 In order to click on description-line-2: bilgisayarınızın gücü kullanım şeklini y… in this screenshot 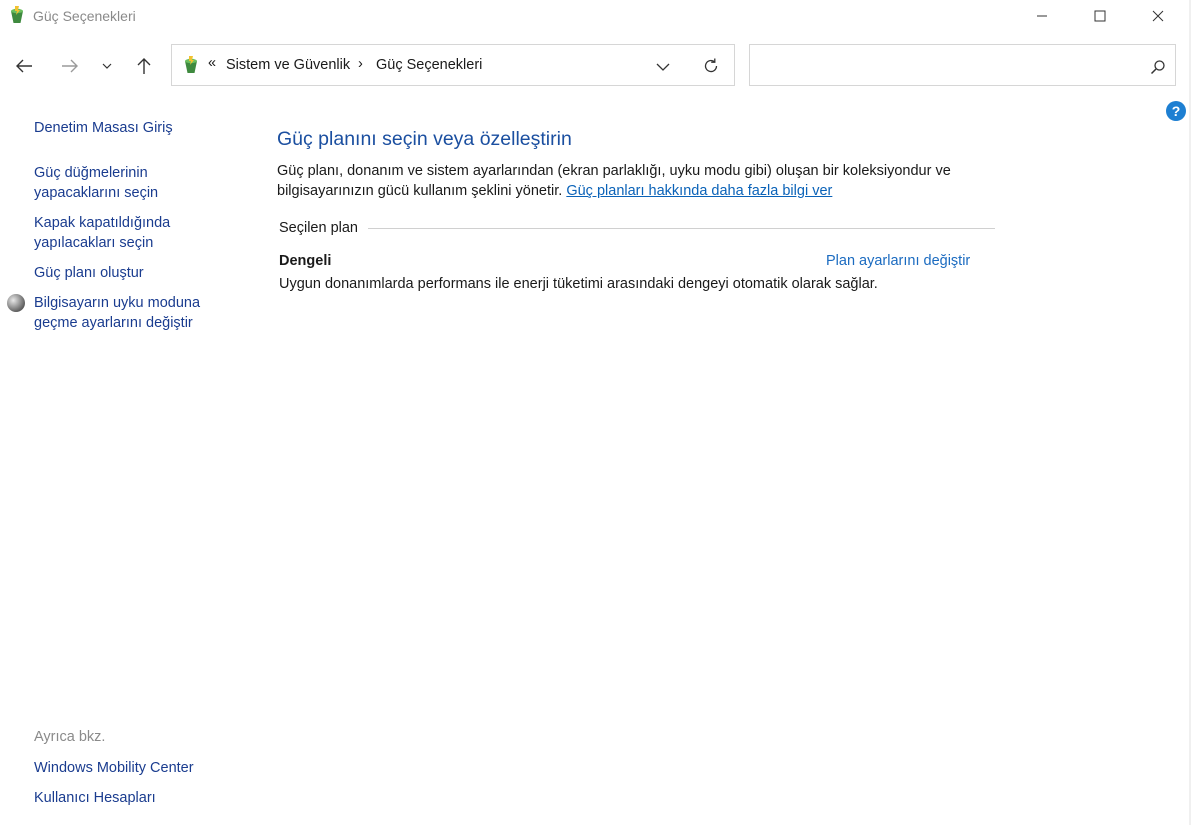, I will do `click(420, 191)`.